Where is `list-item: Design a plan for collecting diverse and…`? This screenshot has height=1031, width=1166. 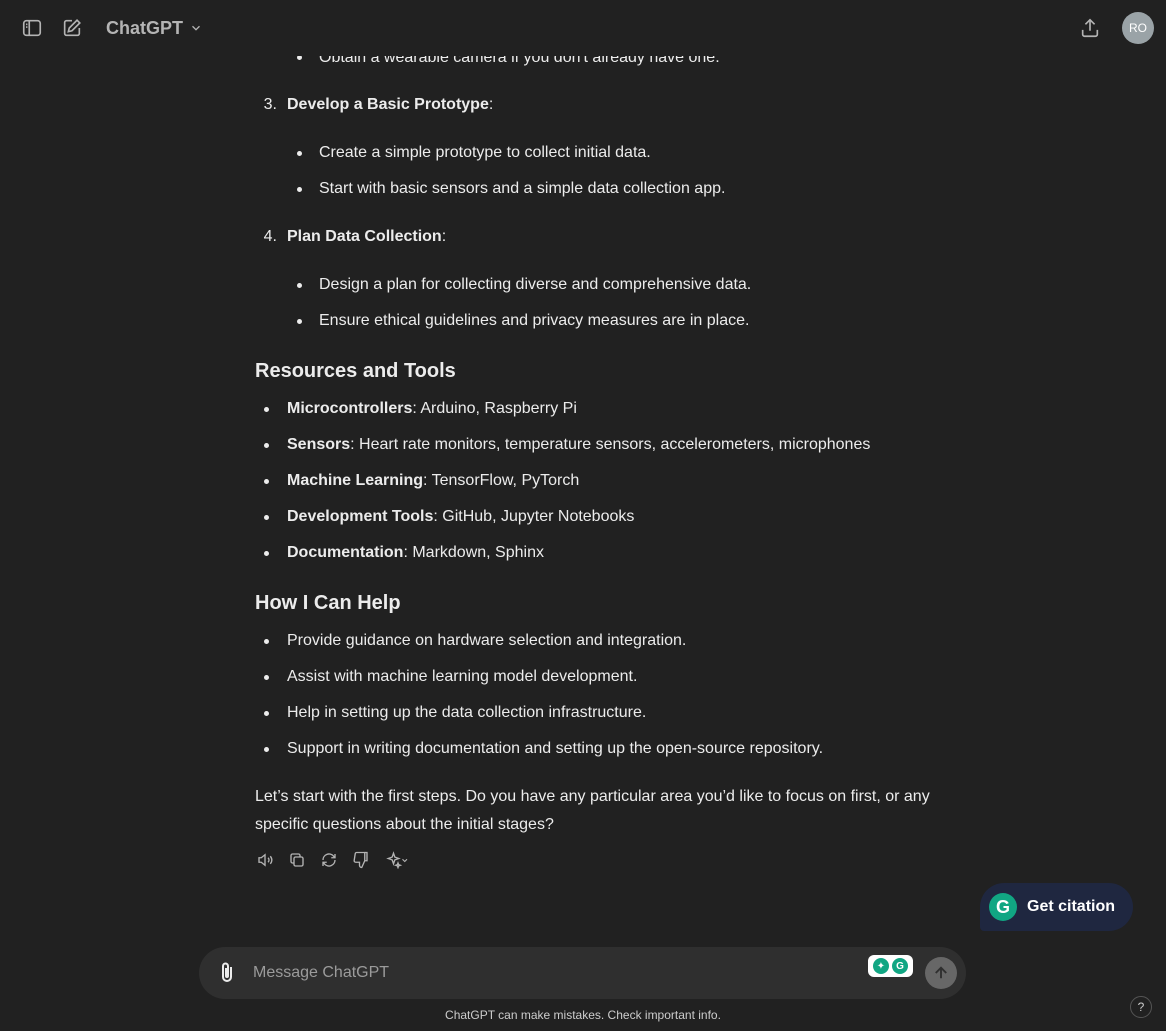
list-item: Design a plan for collecting diverse and… is located at coordinates (535, 284).